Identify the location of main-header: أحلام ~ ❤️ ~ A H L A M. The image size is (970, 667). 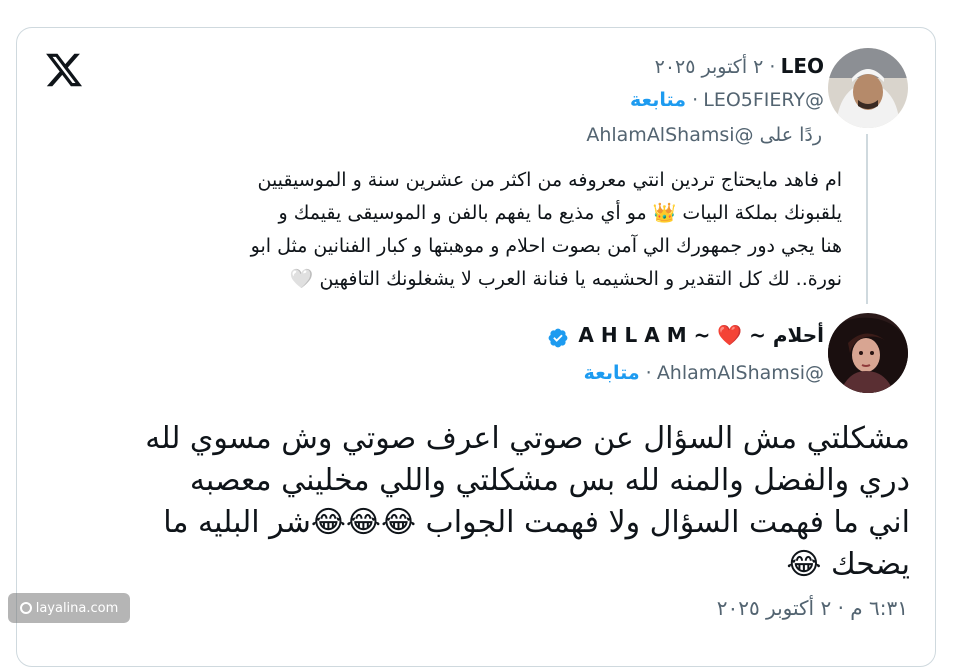
(685, 336).